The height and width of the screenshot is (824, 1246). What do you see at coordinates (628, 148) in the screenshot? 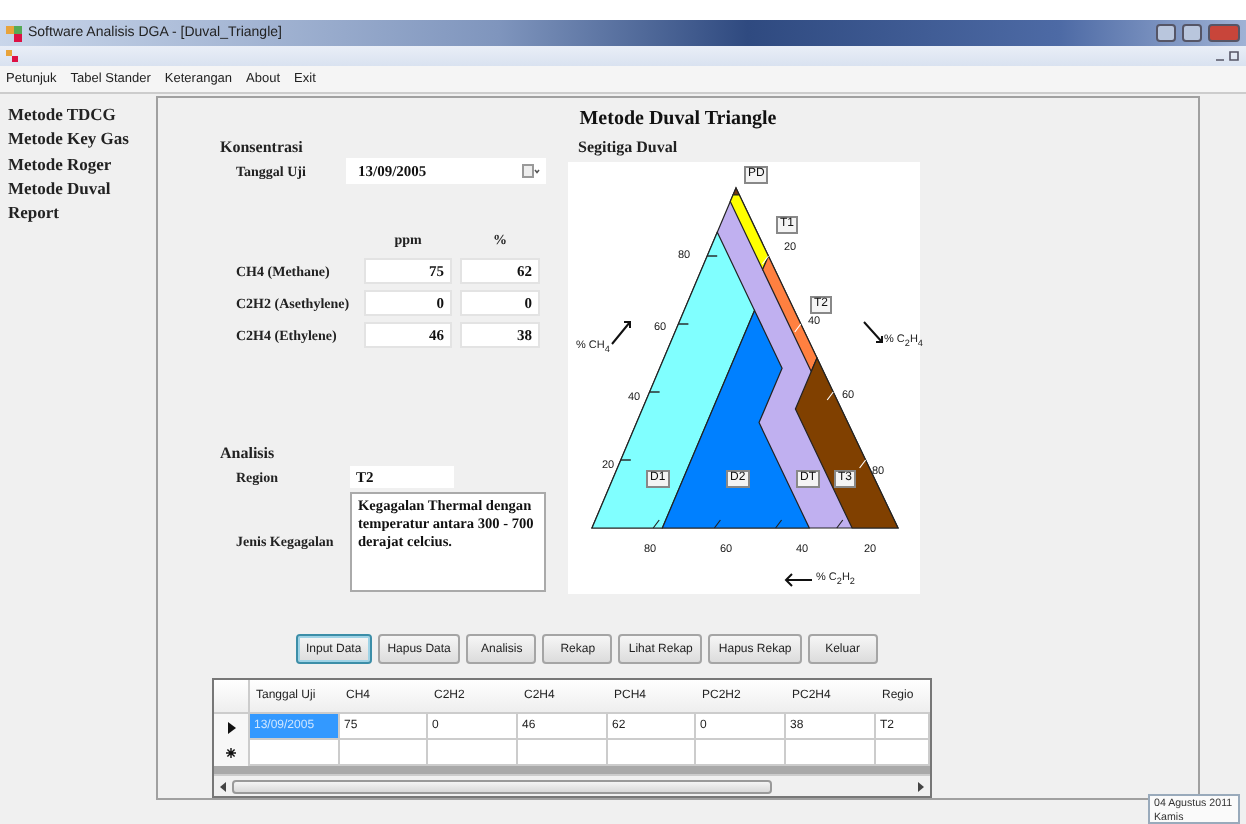
I see `section-heading: Segitiga Duval` at bounding box center [628, 148].